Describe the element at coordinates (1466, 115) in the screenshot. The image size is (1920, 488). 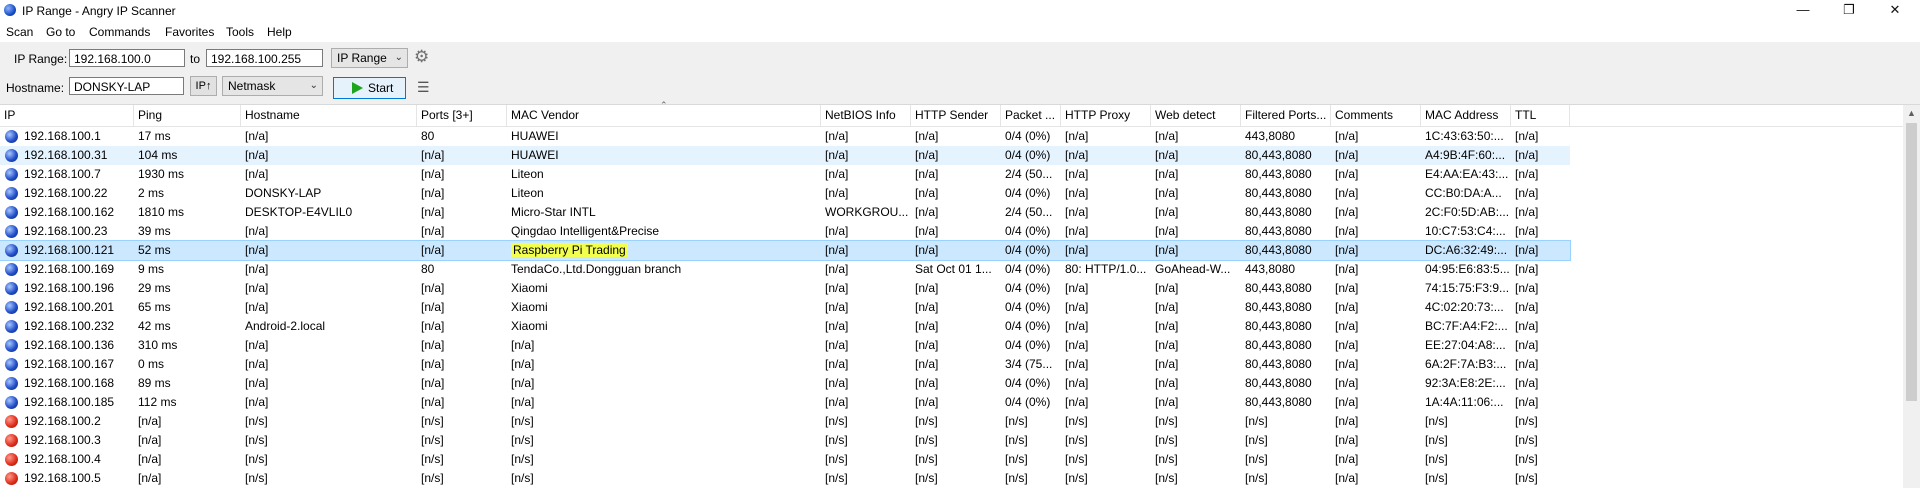
I see `column-header-mac-address: MAC Address` at that location.